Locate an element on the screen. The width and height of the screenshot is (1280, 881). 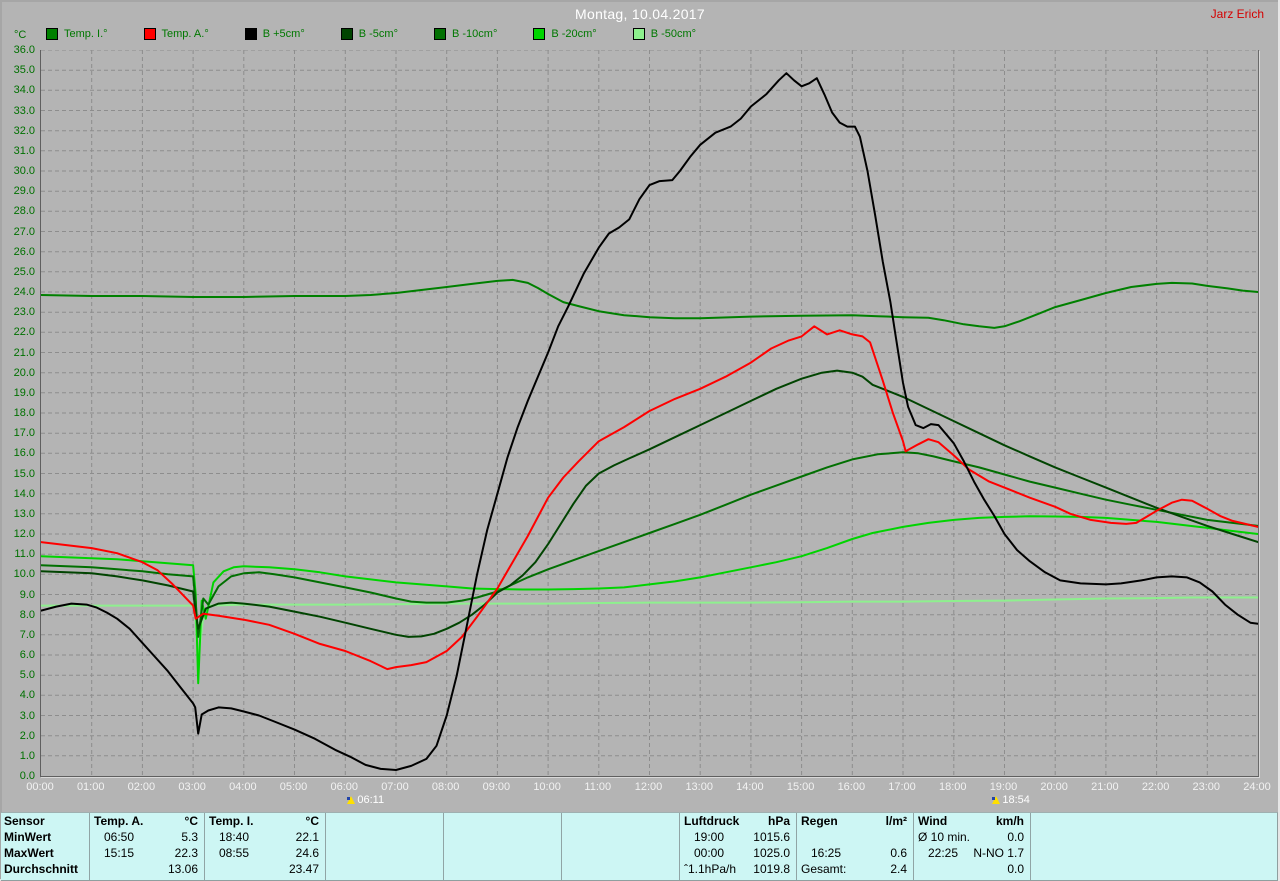
stats-group-tempa: Temp. A. °C 06:50 5.3 15:15 22.3 13.06 is located at coordinates (146, 846).